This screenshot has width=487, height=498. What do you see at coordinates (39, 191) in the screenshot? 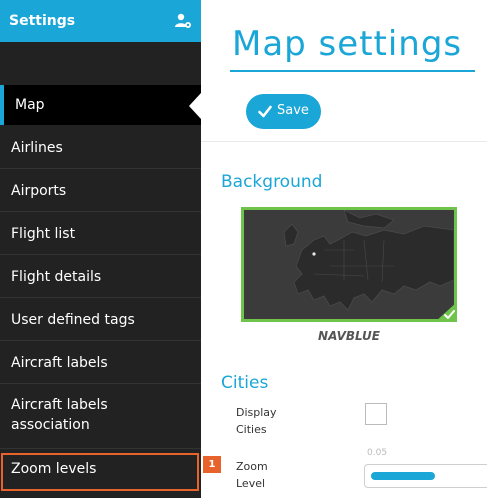
I see `sidebar-item-label: Airports` at bounding box center [39, 191].